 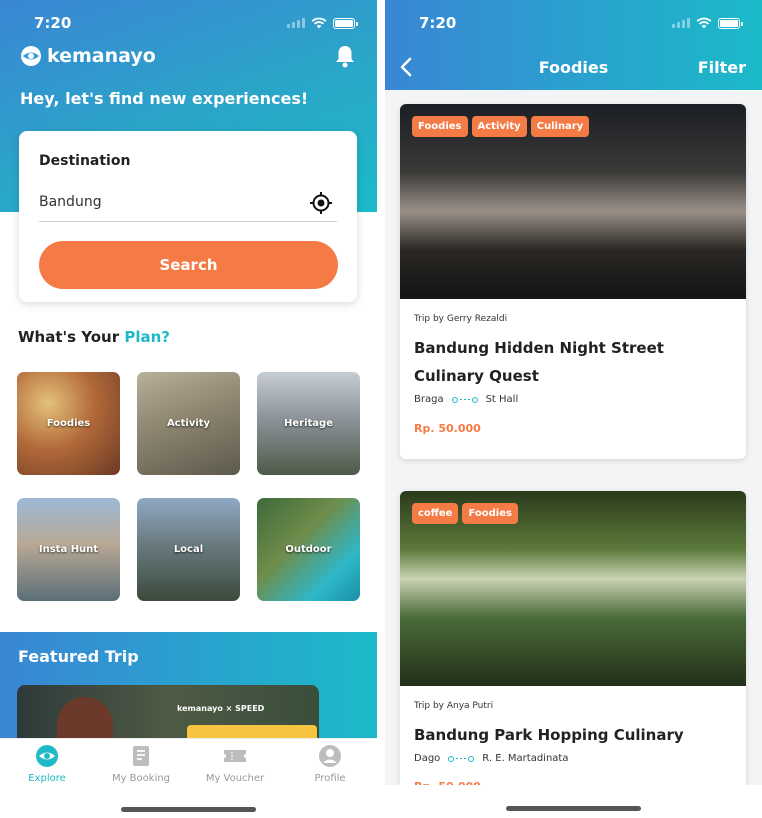 What do you see at coordinates (141, 756) in the screenshot?
I see `booking-icon` at bounding box center [141, 756].